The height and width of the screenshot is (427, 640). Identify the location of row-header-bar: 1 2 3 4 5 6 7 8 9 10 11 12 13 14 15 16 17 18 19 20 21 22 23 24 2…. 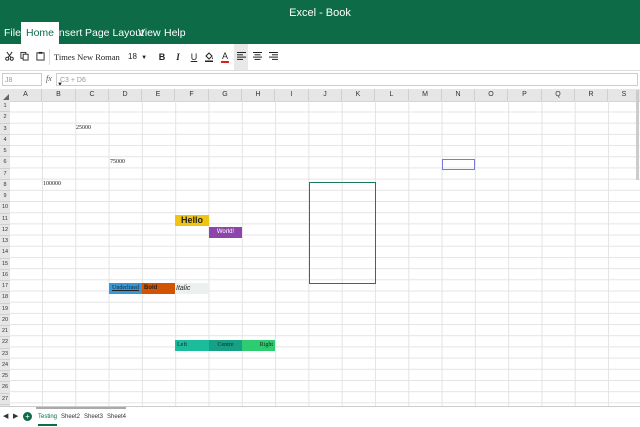
(5, 253).